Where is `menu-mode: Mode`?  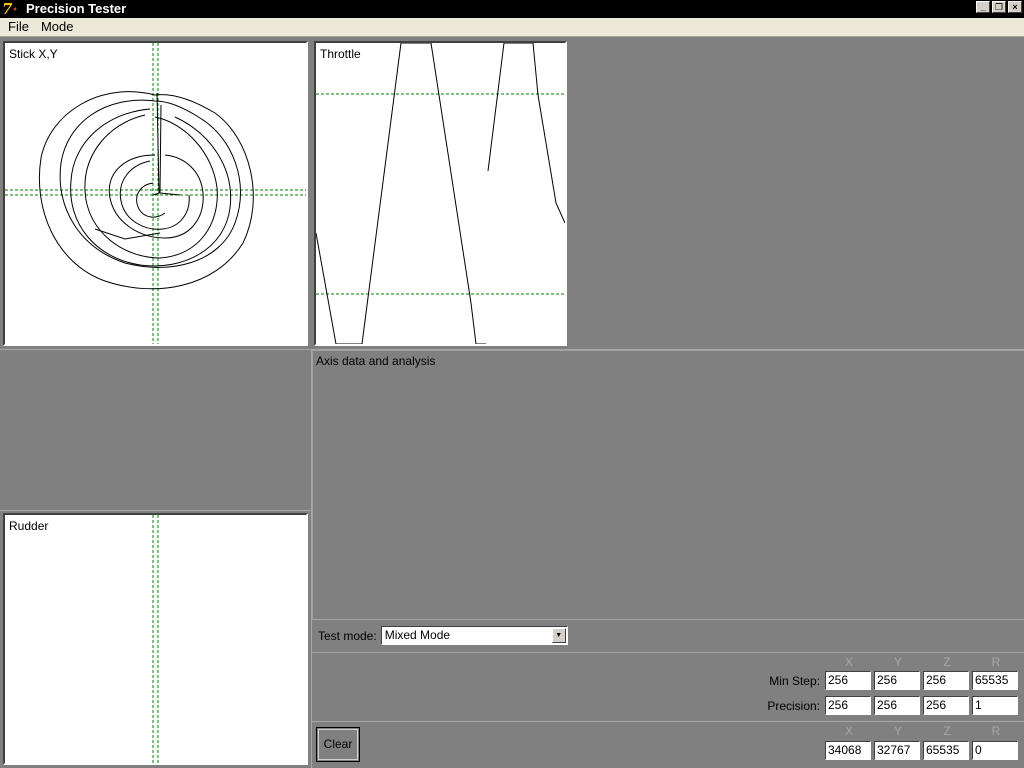 menu-mode: Mode is located at coordinates (57, 27).